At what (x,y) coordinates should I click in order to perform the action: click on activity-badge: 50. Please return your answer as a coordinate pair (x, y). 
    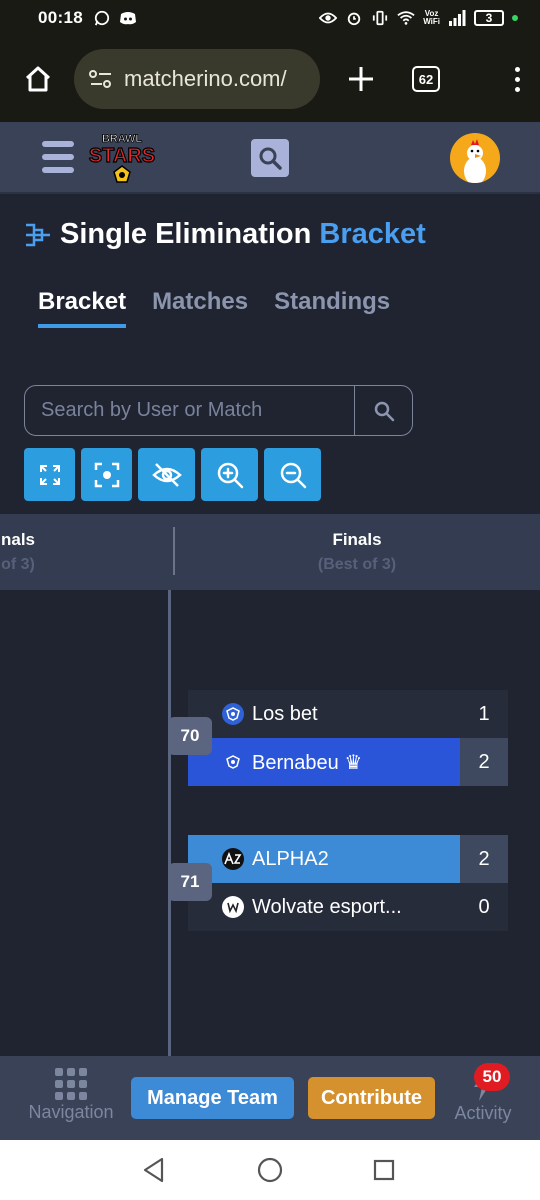
    Looking at the image, I should click on (492, 1077).